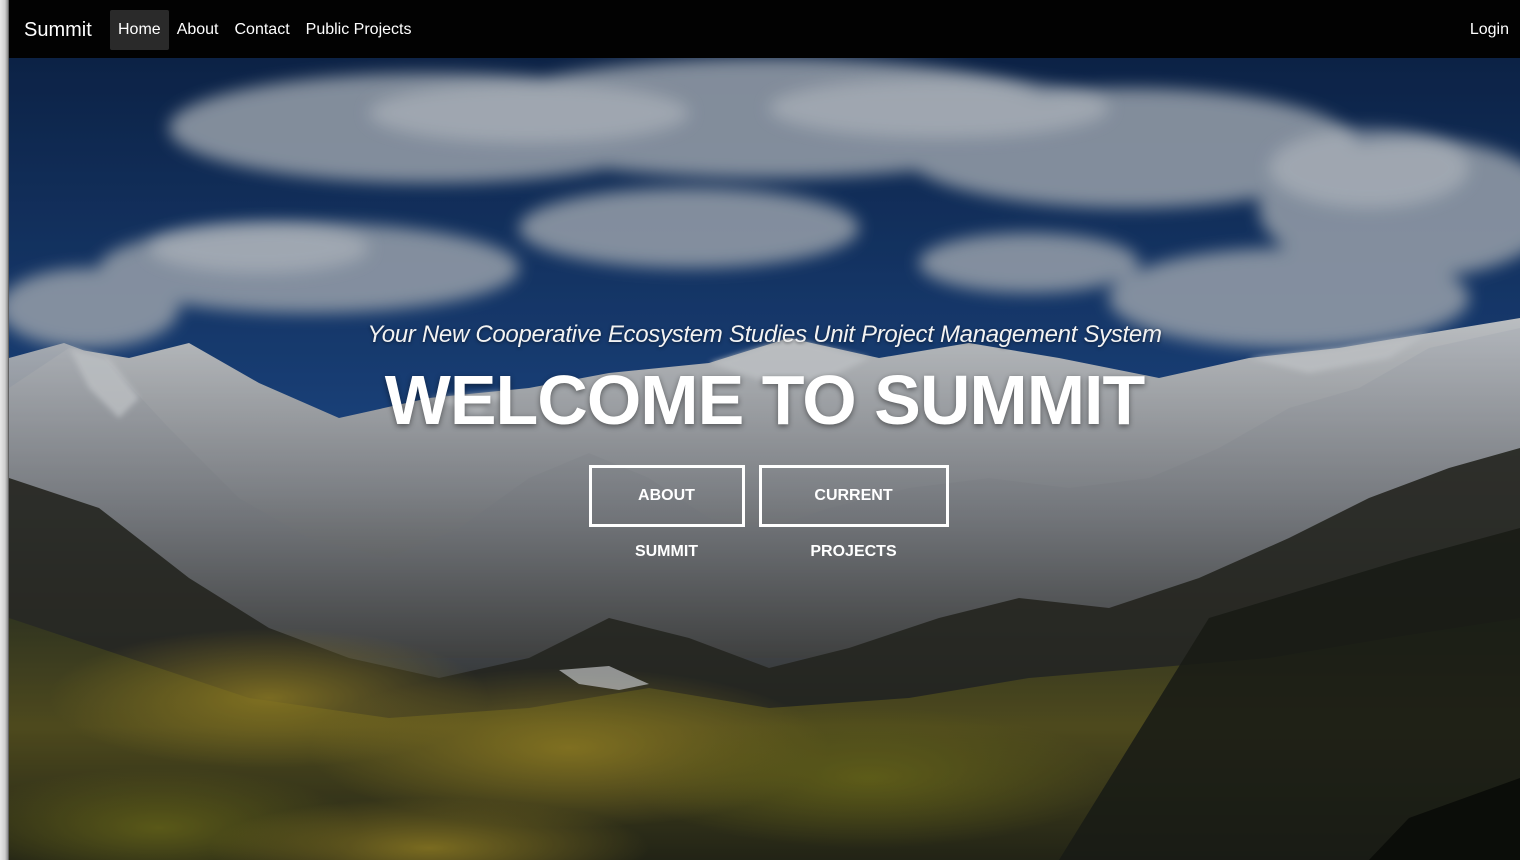 Image resolution: width=1520 pixels, height=860 pixels. I want to click on nav-link-public-projects: Public Projects, so click(359, 30).